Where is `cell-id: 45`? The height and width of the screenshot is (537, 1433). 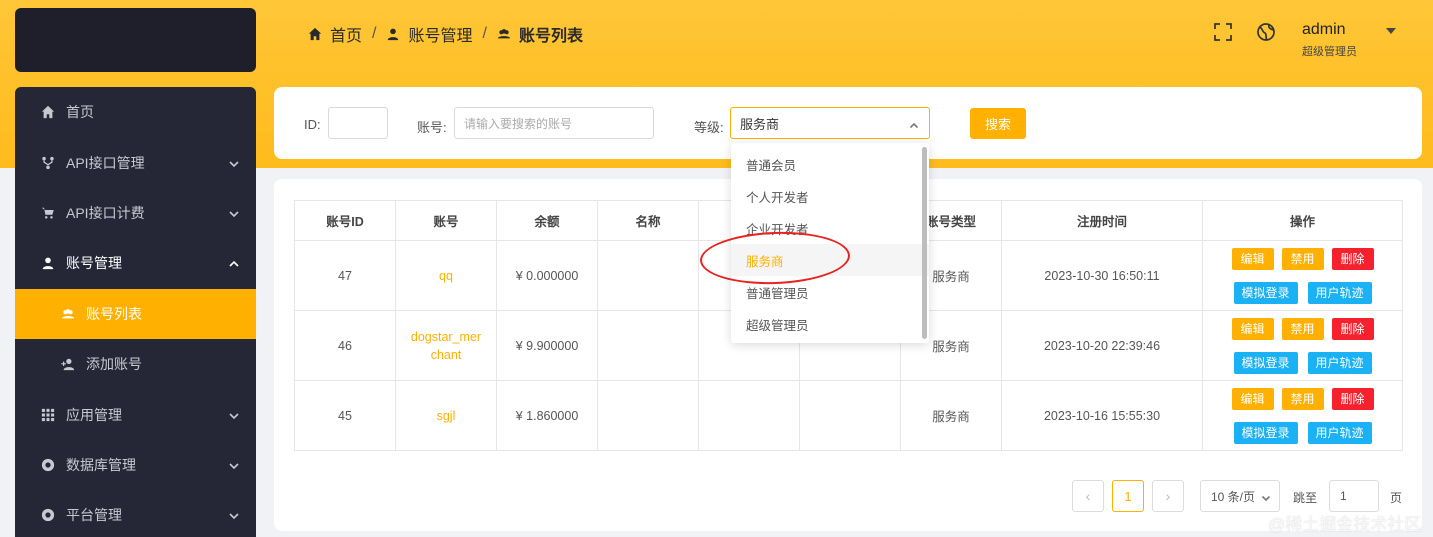
cell-id: 45 is located at coordinates (345, 415).